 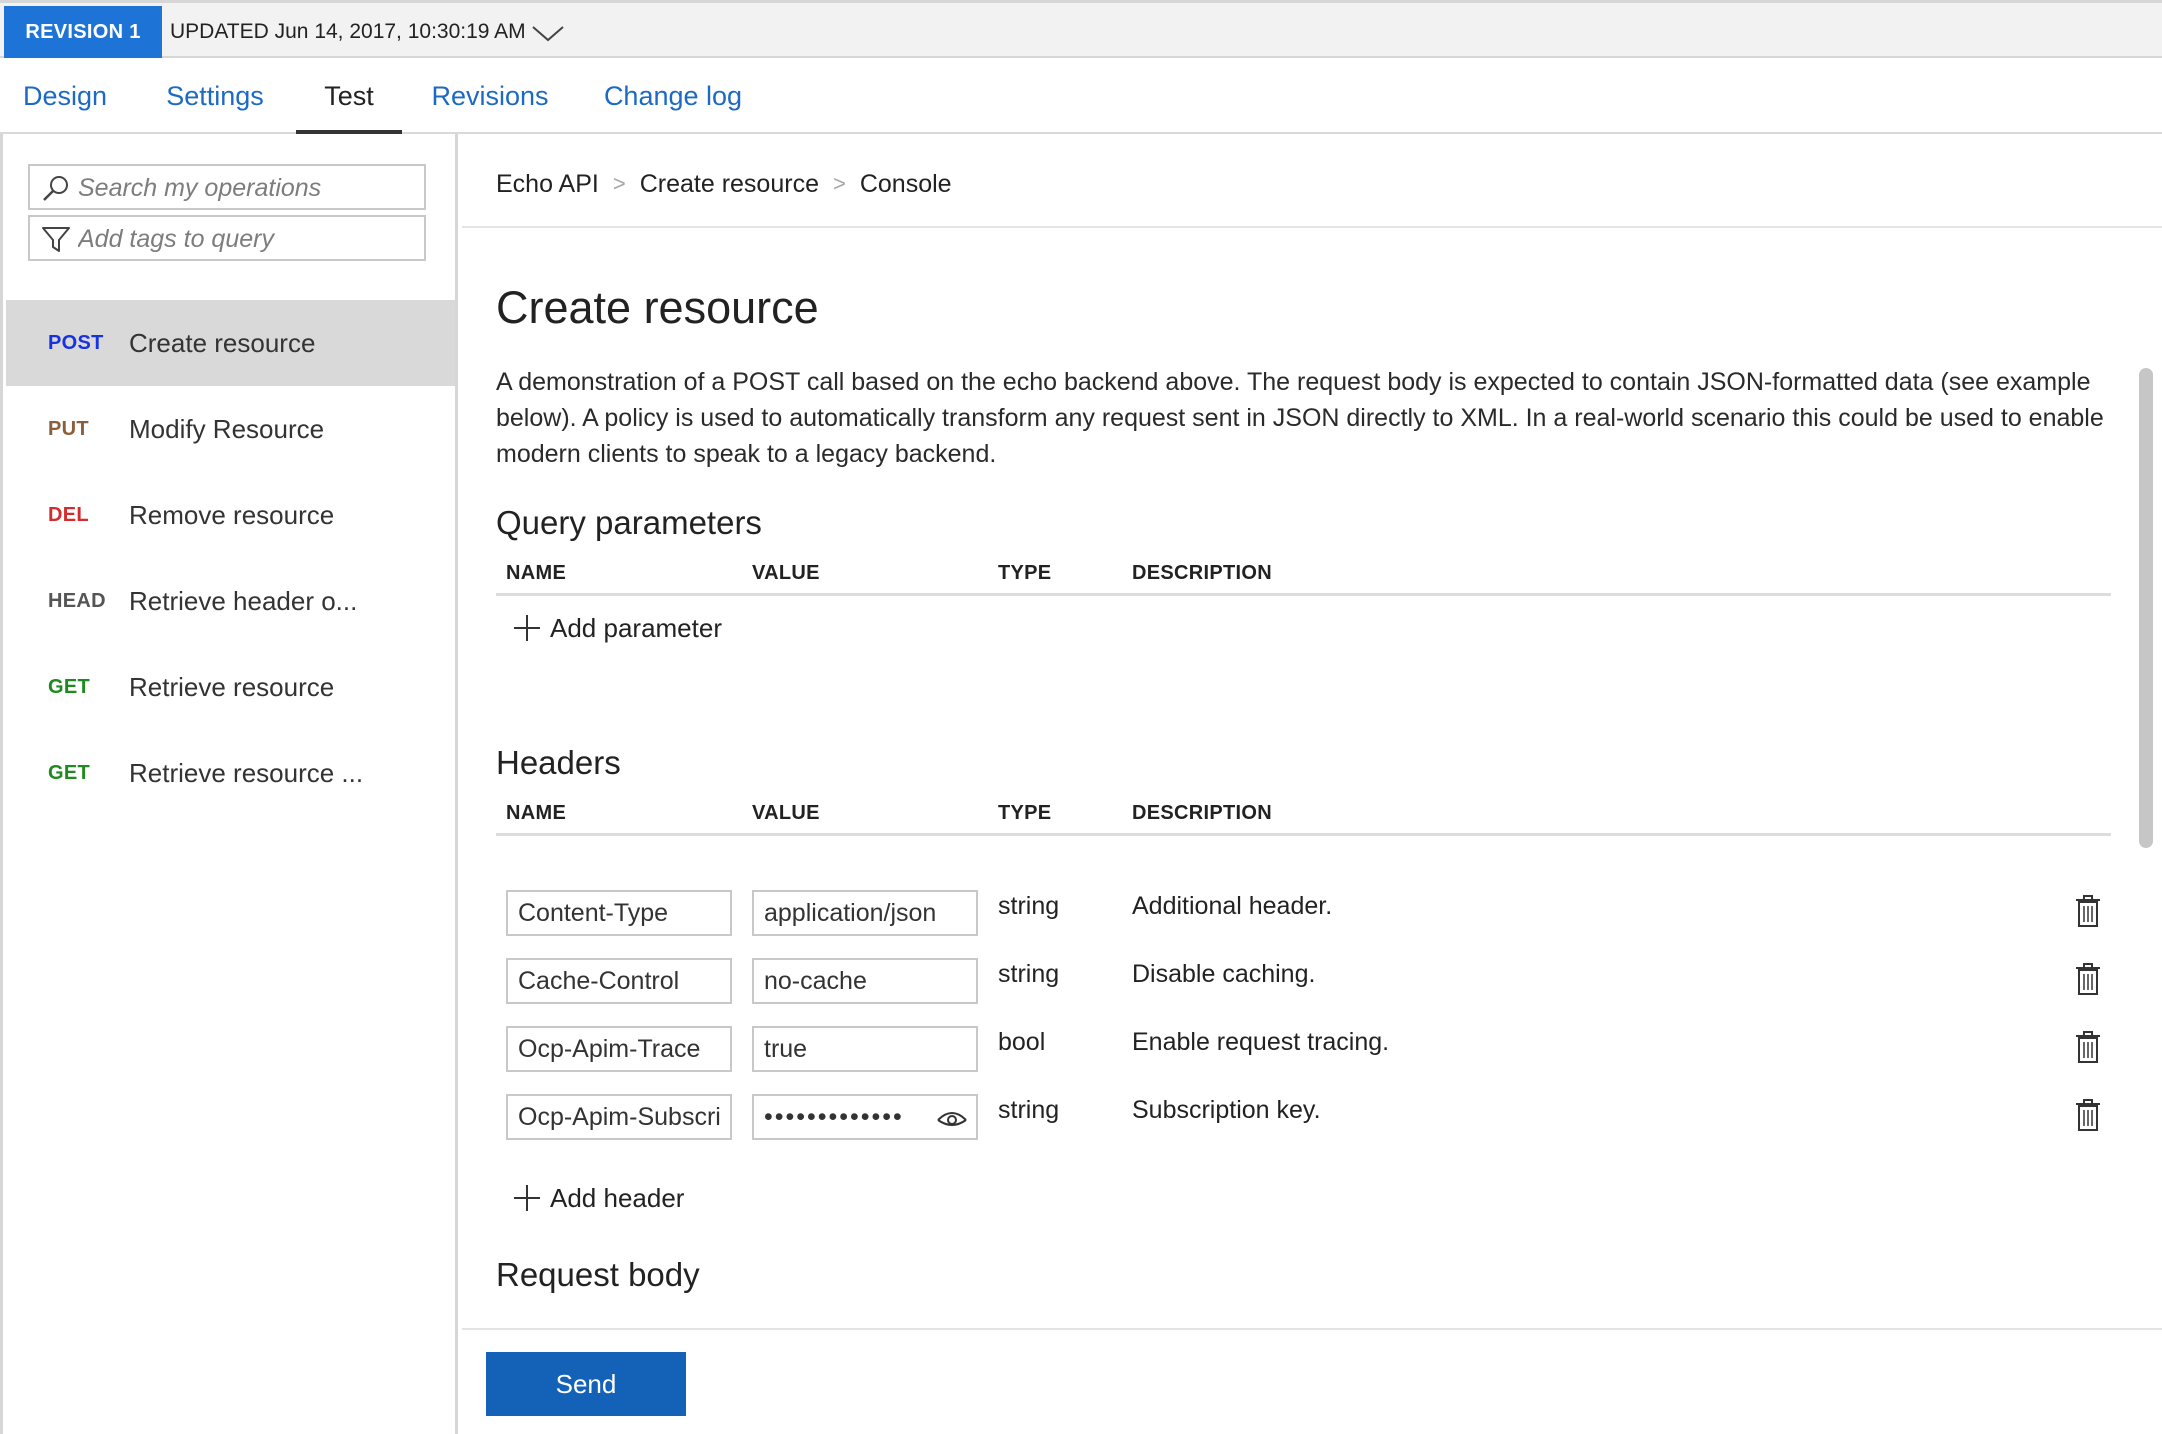 I want to click on operation-item: PUT Modify Resource, so click(x=230, y=429).